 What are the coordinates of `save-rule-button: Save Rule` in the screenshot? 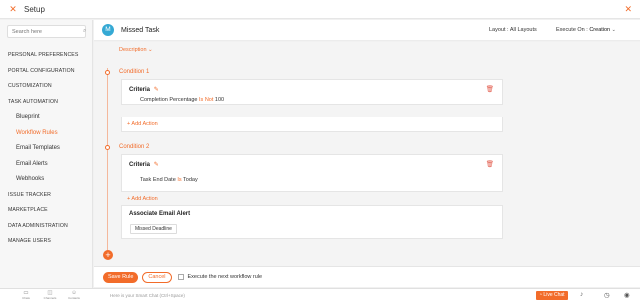 It's located at (121, 277).